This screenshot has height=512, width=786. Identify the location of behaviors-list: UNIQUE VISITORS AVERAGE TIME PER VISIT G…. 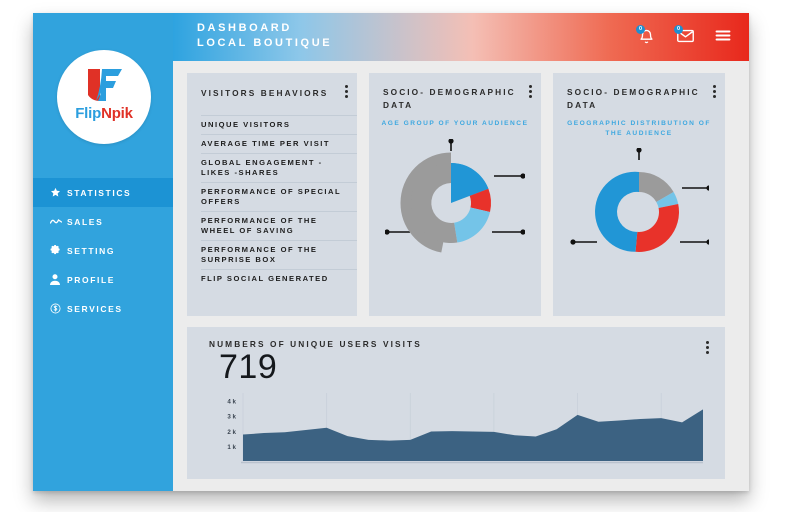
(272, 201).